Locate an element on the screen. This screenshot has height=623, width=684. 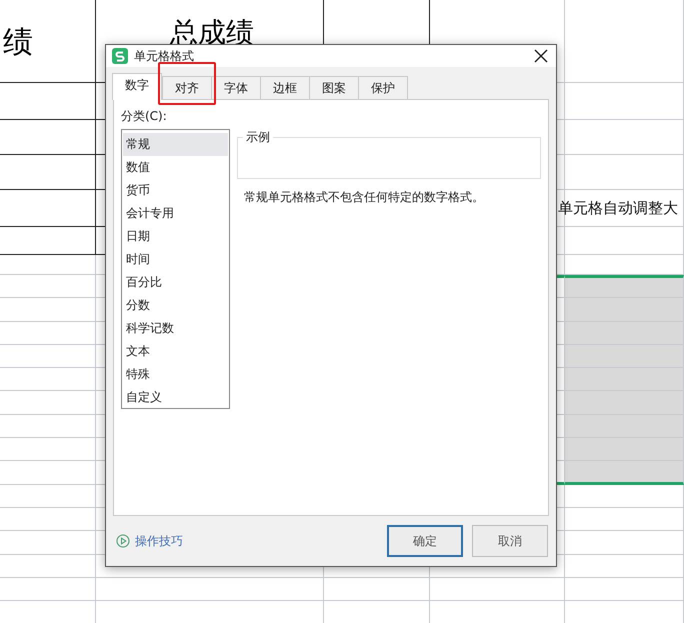
app-logo-icon is located at coordinates (120, 56).